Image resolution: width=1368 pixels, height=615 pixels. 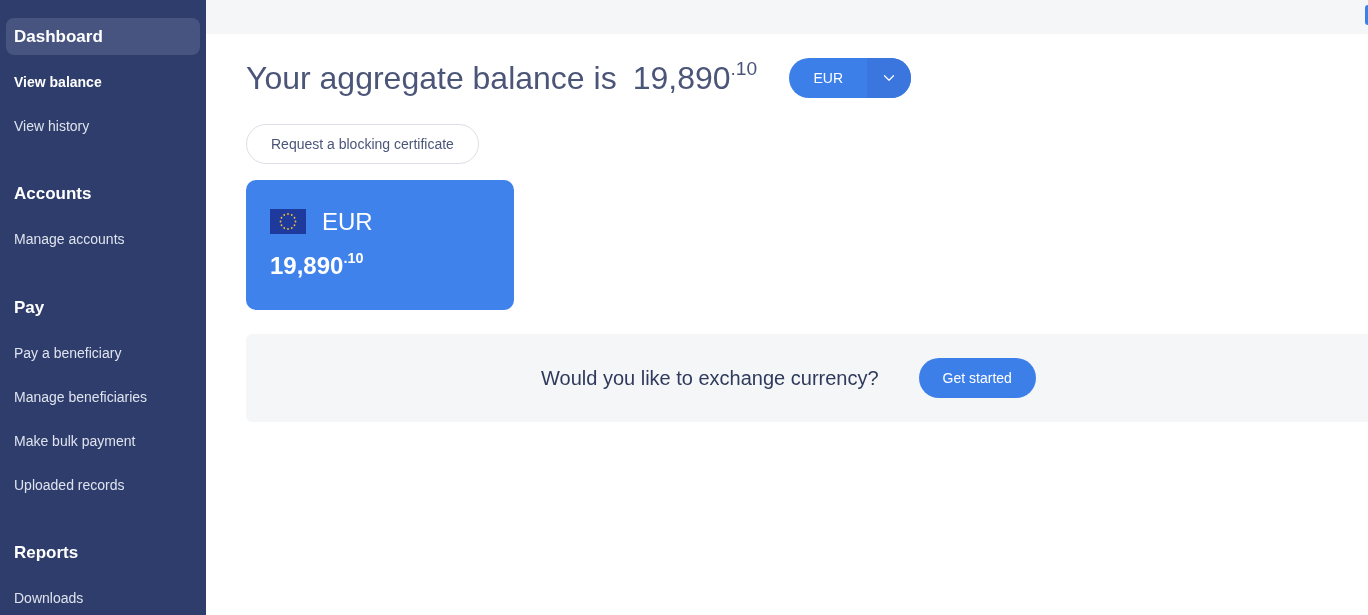 I want to click on account-card: EUR 19,890$^{.10}$, so click(x=380, y=245).